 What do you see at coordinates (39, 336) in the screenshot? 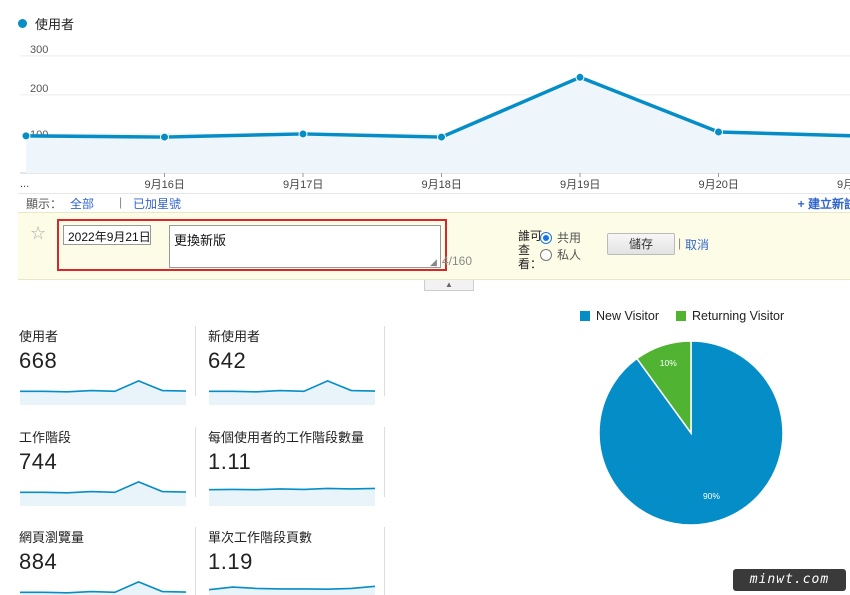
I see `metric-label: 使用者` at bounding box center [39, 336].